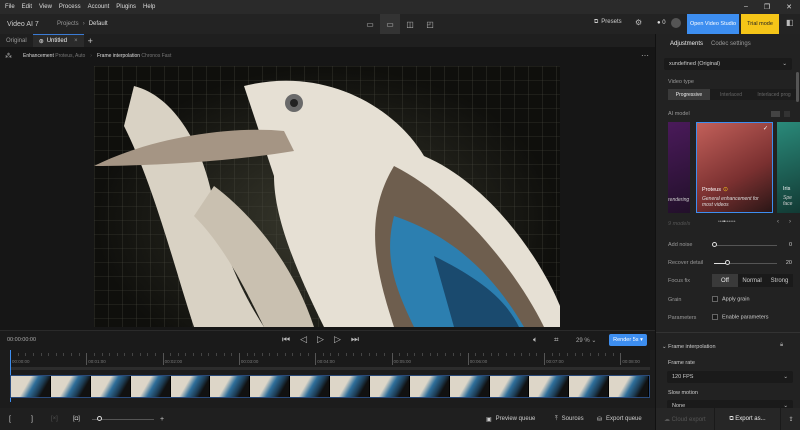 This screenshot has height=430, width=800. Describe the element at coordinates (430, 24) in the screenshot. I see `view-side-icon: ◰` at that location.